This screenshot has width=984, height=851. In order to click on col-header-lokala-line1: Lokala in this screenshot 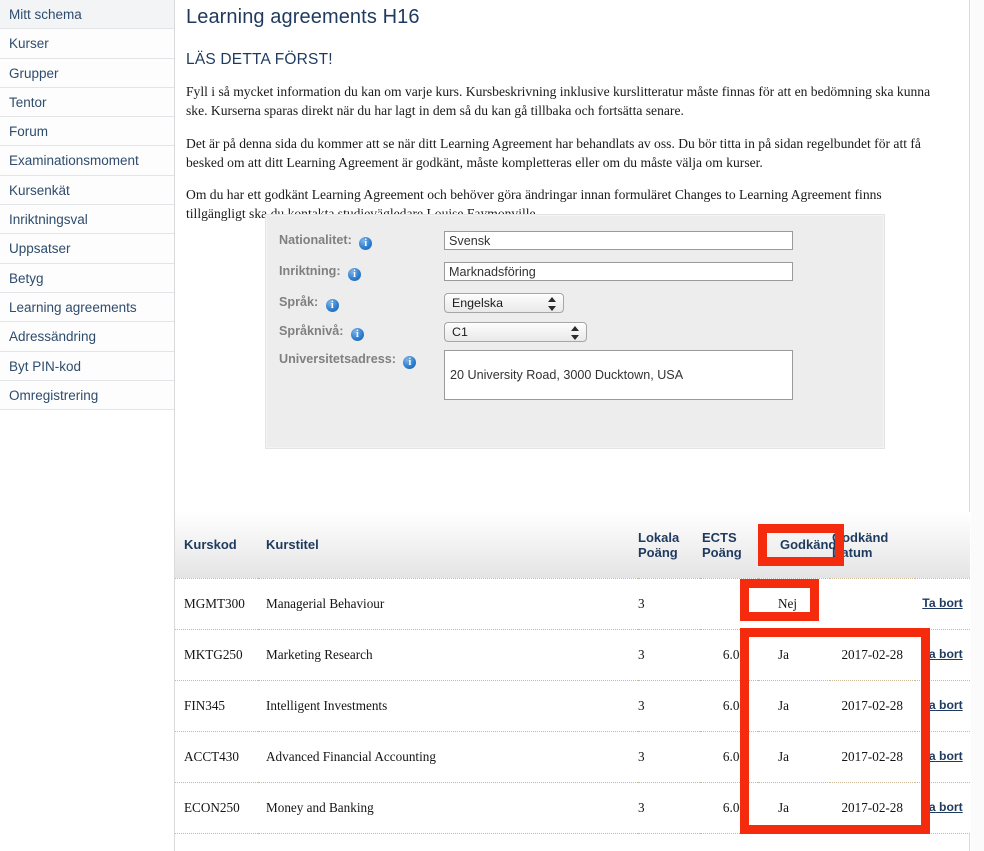, I will do `click(659, 537)`.